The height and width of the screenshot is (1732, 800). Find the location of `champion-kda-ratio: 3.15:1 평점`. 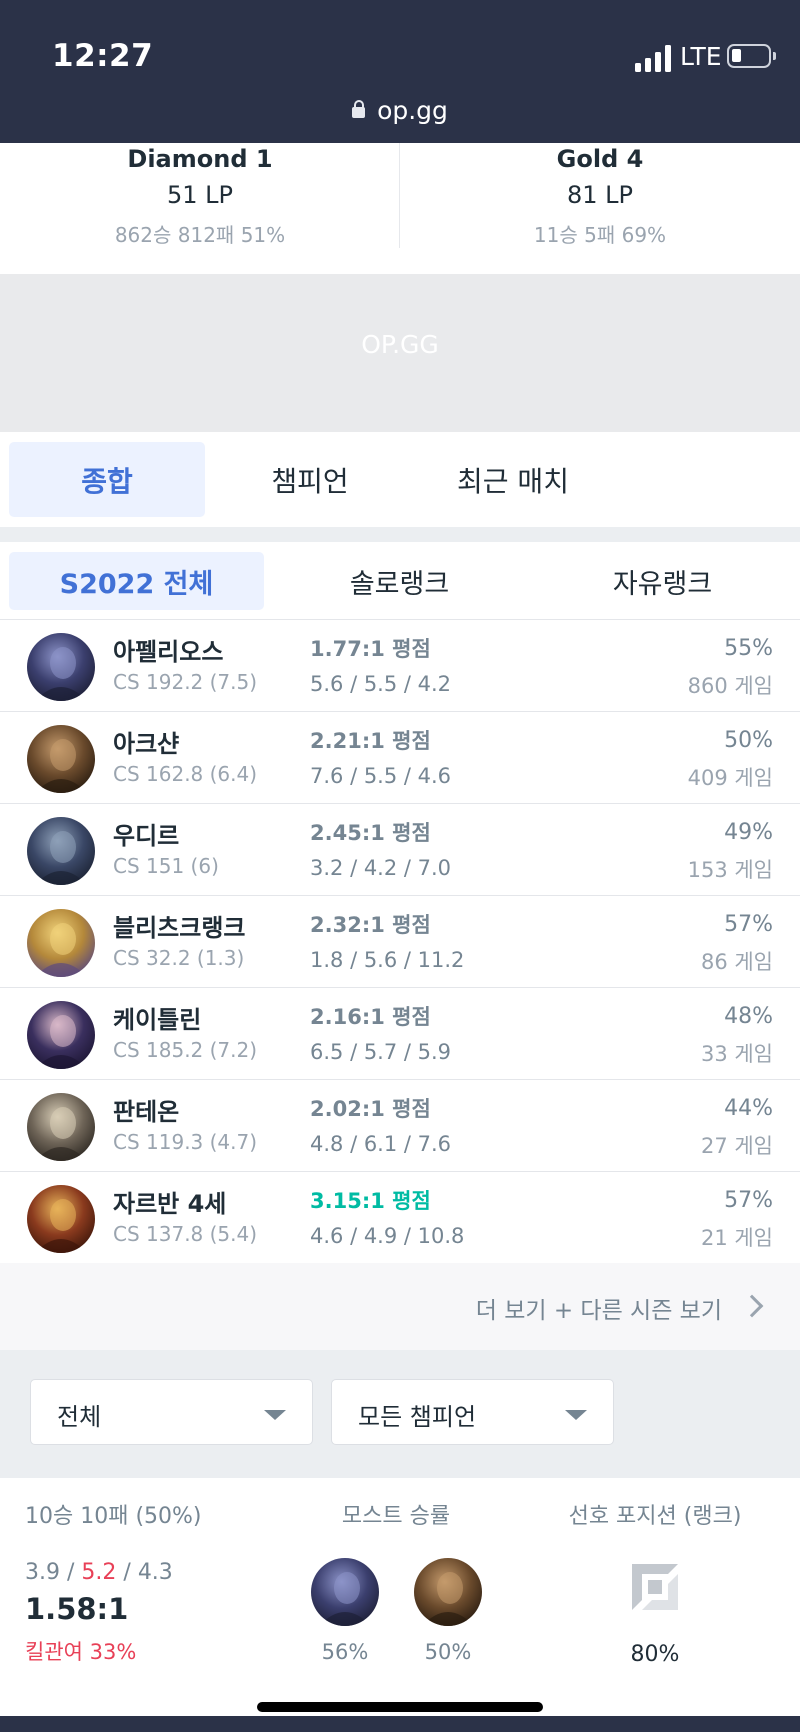

champion-kda-ratio: 3.15:1 평점 is located at coordinates (370, 1201).